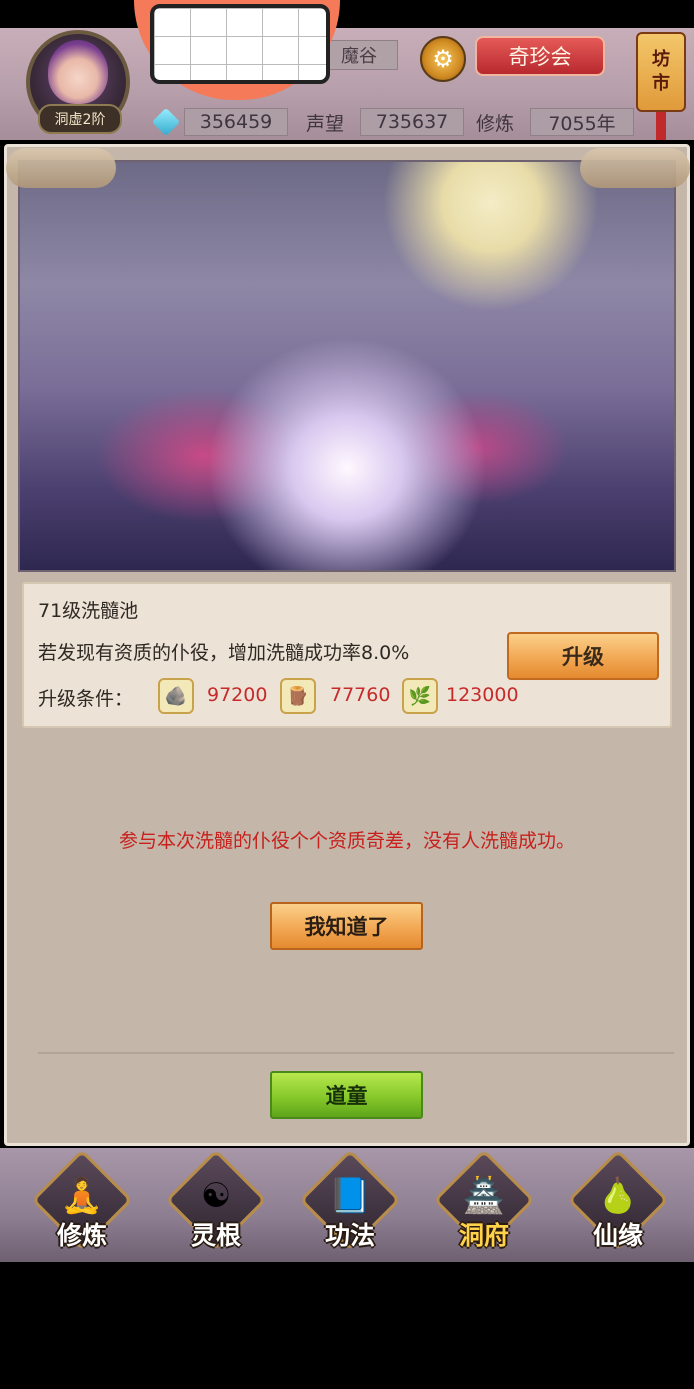  Describe the element at coordinates (540, 56) in the screenshot. I see `treasure-auction-button: 奇珍会` at that location.